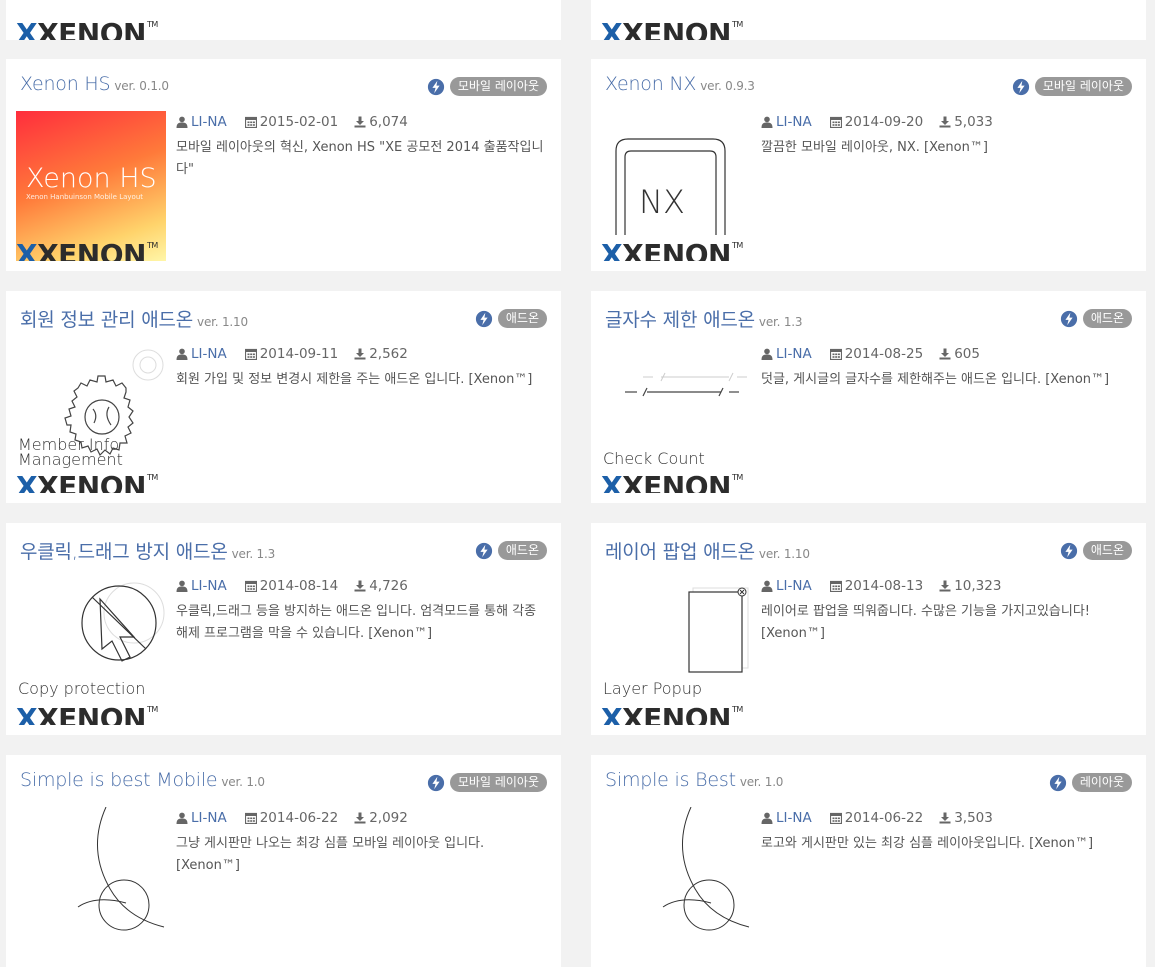  I want to click on plugin-meta: LI-NA 2014-09-20 5,033, so click(877, 122).